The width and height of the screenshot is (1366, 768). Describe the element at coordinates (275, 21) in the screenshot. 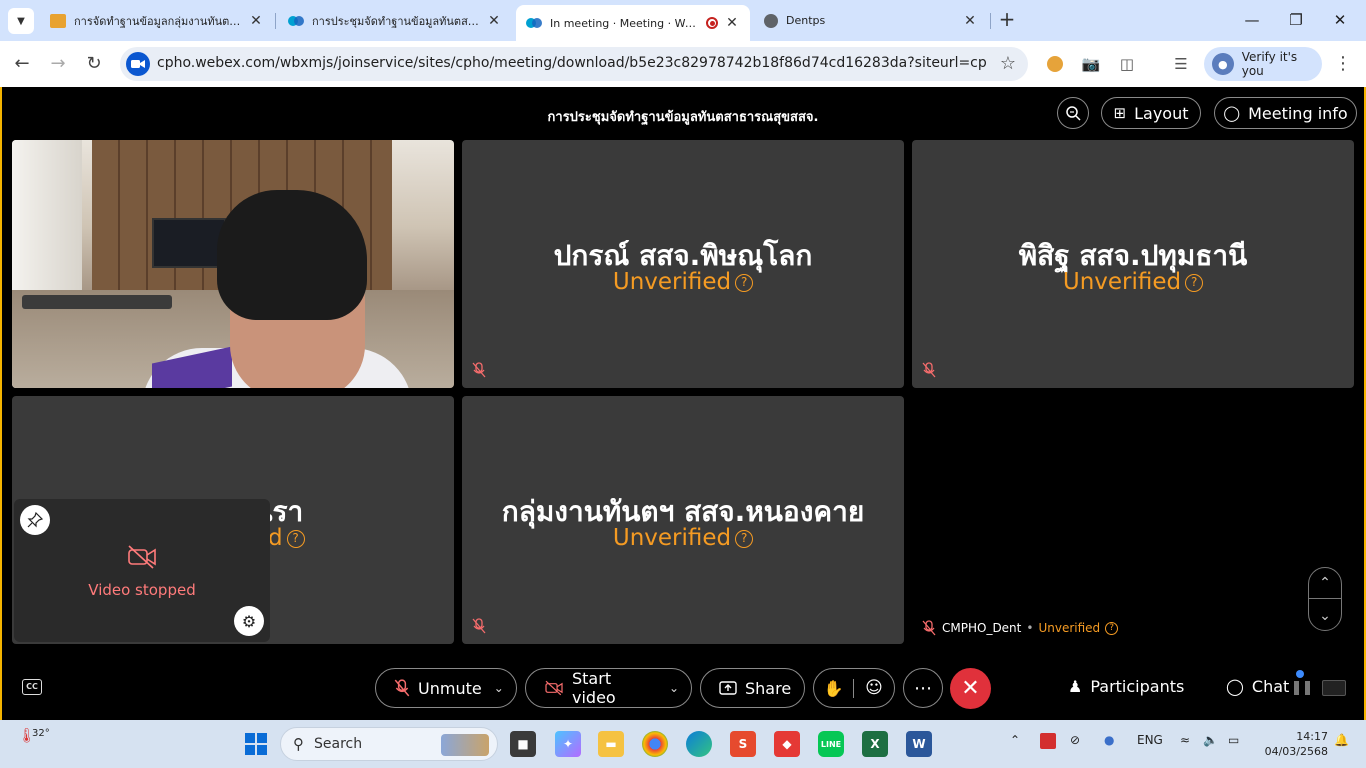

I see `tab-divider` at that location.